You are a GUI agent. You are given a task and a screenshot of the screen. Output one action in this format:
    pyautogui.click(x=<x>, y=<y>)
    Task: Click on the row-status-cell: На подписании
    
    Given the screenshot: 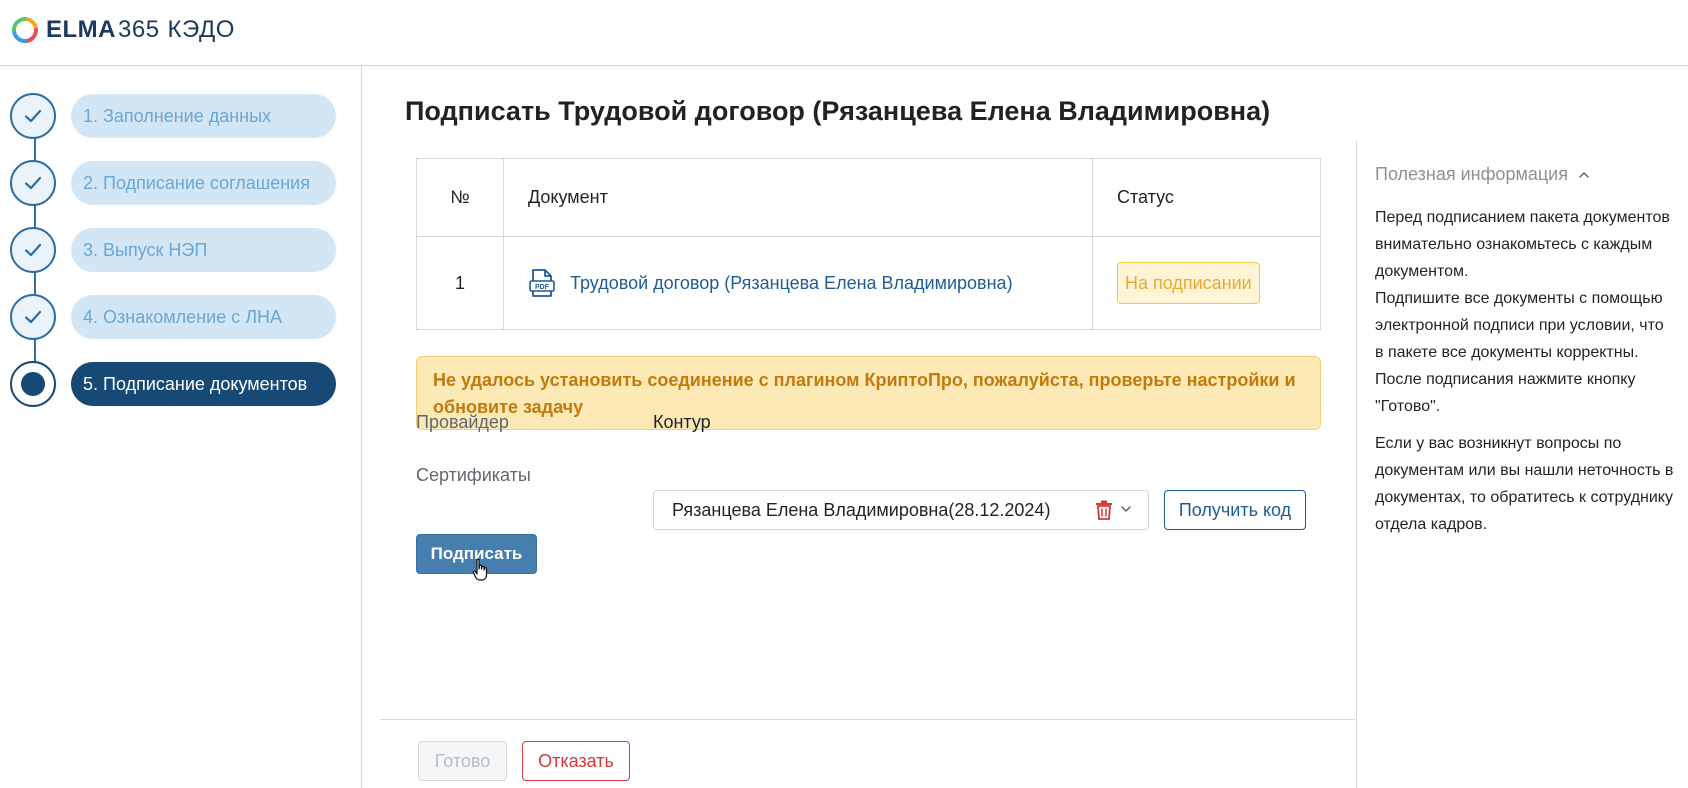 What is the action you would take?
    pyautogui.click(x=1206, y=283)
    